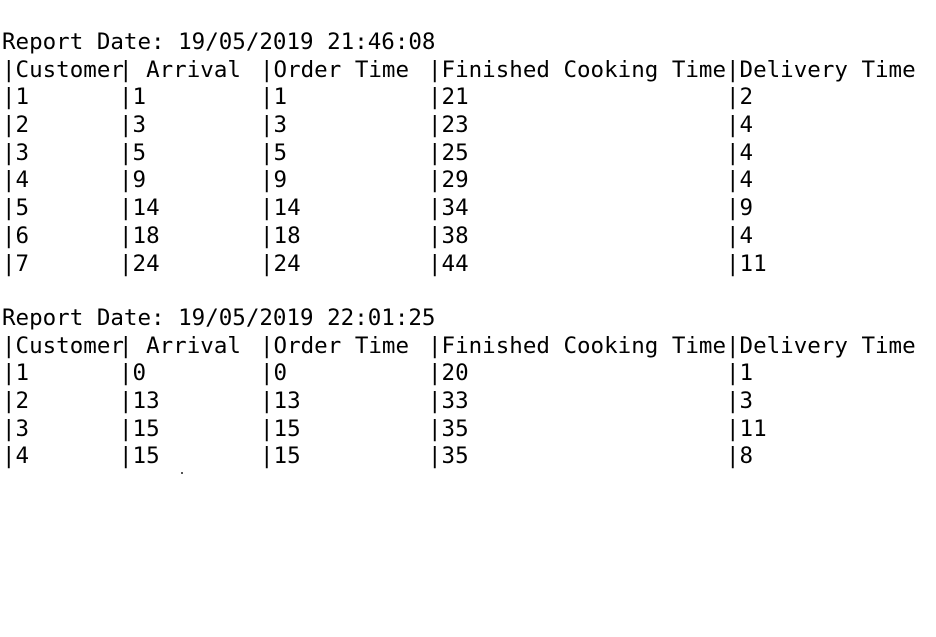  I want to click on cell-order-time: |1, so click(274, 97).